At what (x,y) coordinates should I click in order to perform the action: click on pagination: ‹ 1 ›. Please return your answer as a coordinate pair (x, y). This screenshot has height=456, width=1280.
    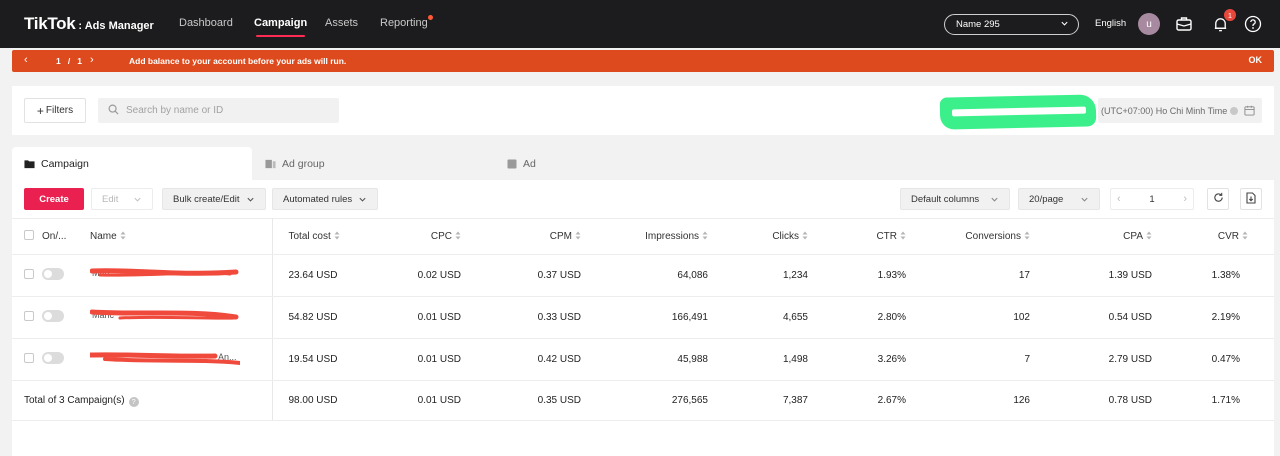
    Looking at the image, I should click on (1152, 199).